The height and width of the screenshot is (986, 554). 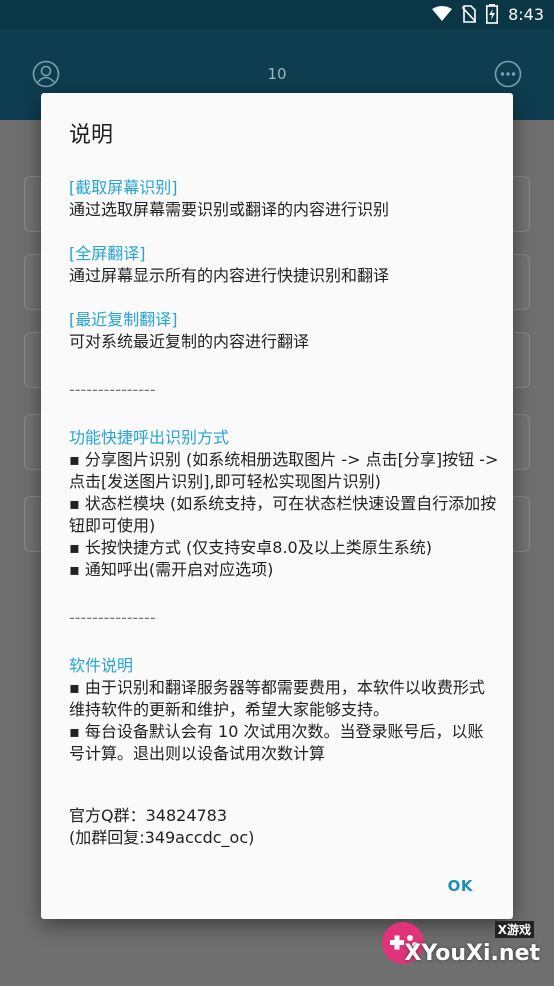 What do you see at coordinates (469, 14) in the screenshot?
I see `no-sim-icon` at bounding box center [469, 14].